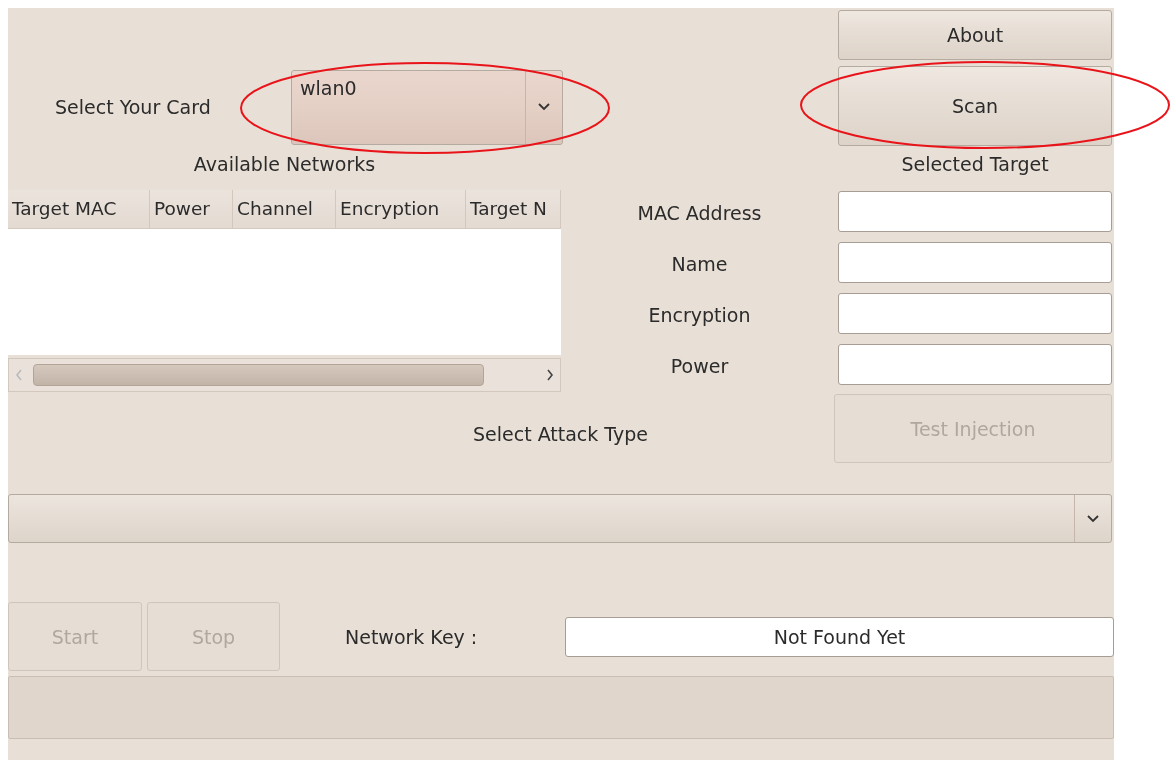  I want to click on section-title: Selected Target, so click(975, 164).